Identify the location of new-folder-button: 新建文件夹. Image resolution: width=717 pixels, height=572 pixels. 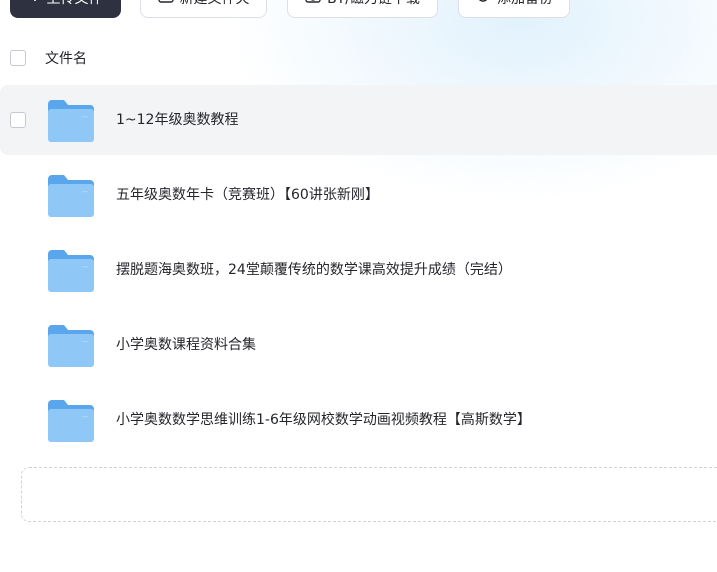
(203, 9).